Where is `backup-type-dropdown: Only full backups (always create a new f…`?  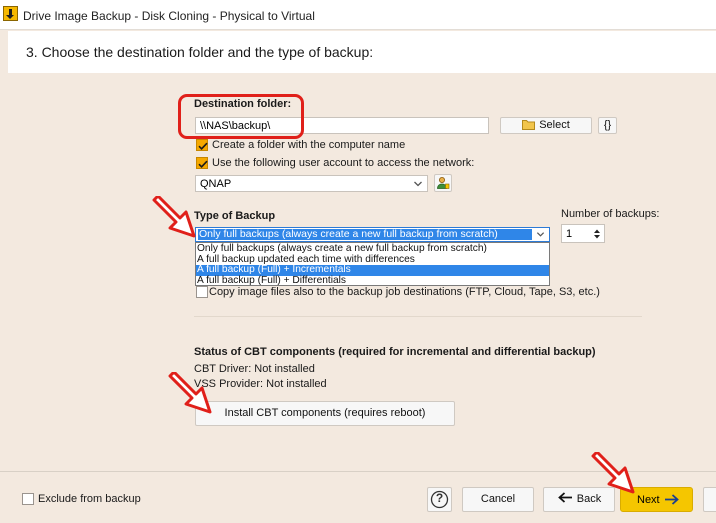 backup-type-dropdown: Only full backups (always create a new f… is located at coordinates (372, 264).